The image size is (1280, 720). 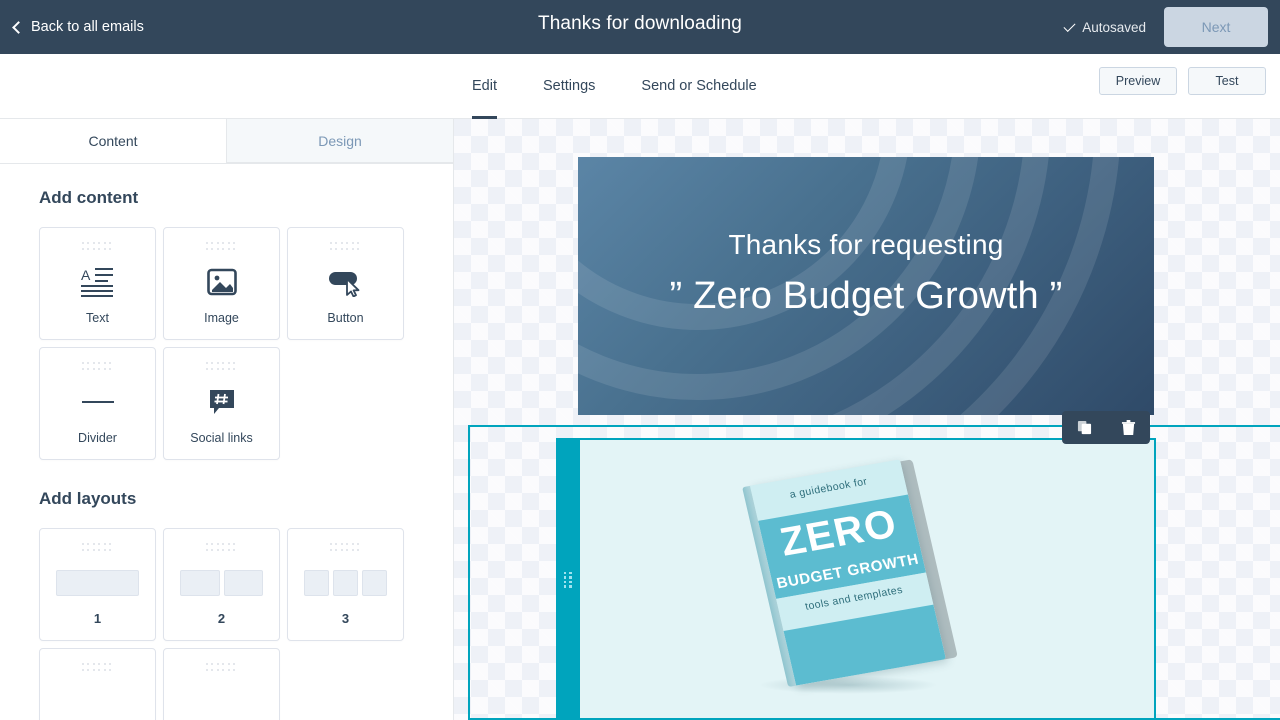 What do you see at coordinates (86, 275) in the screenshot?
I see `svg-text: A` at bounding box center [86, 275].